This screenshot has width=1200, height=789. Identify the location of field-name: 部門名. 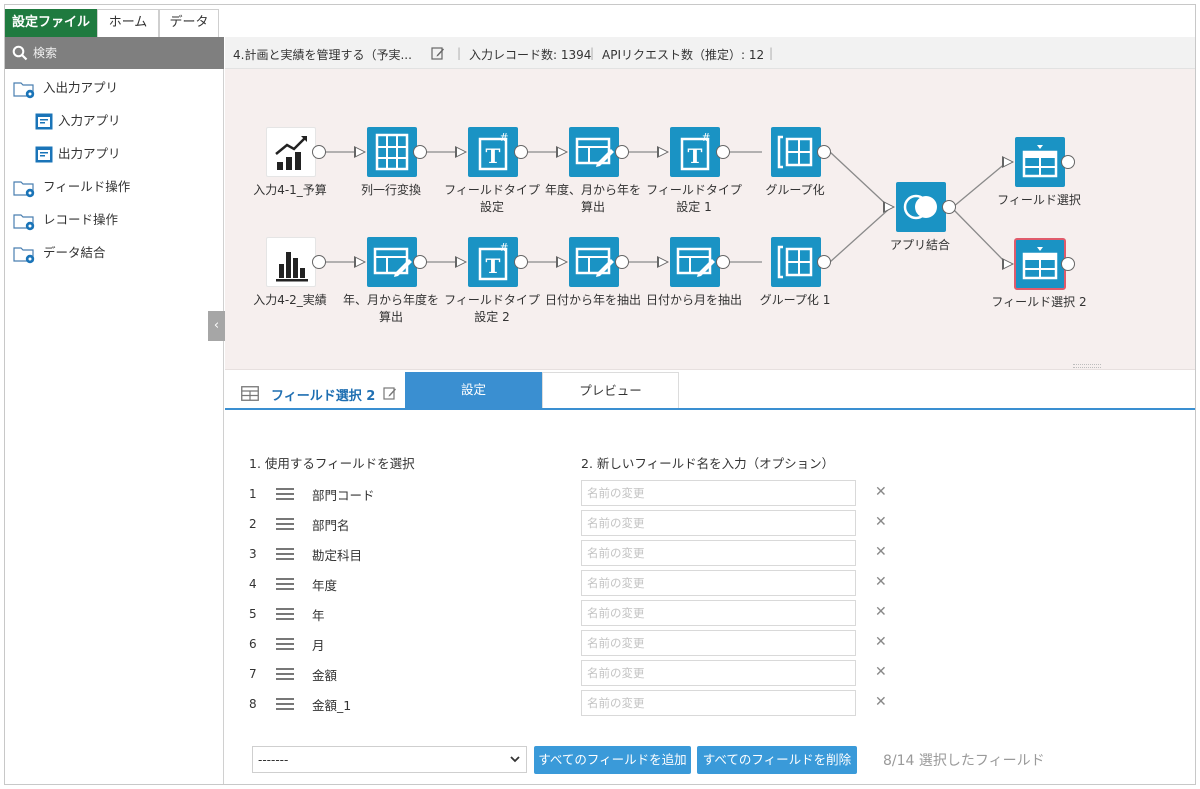
(331, 525).